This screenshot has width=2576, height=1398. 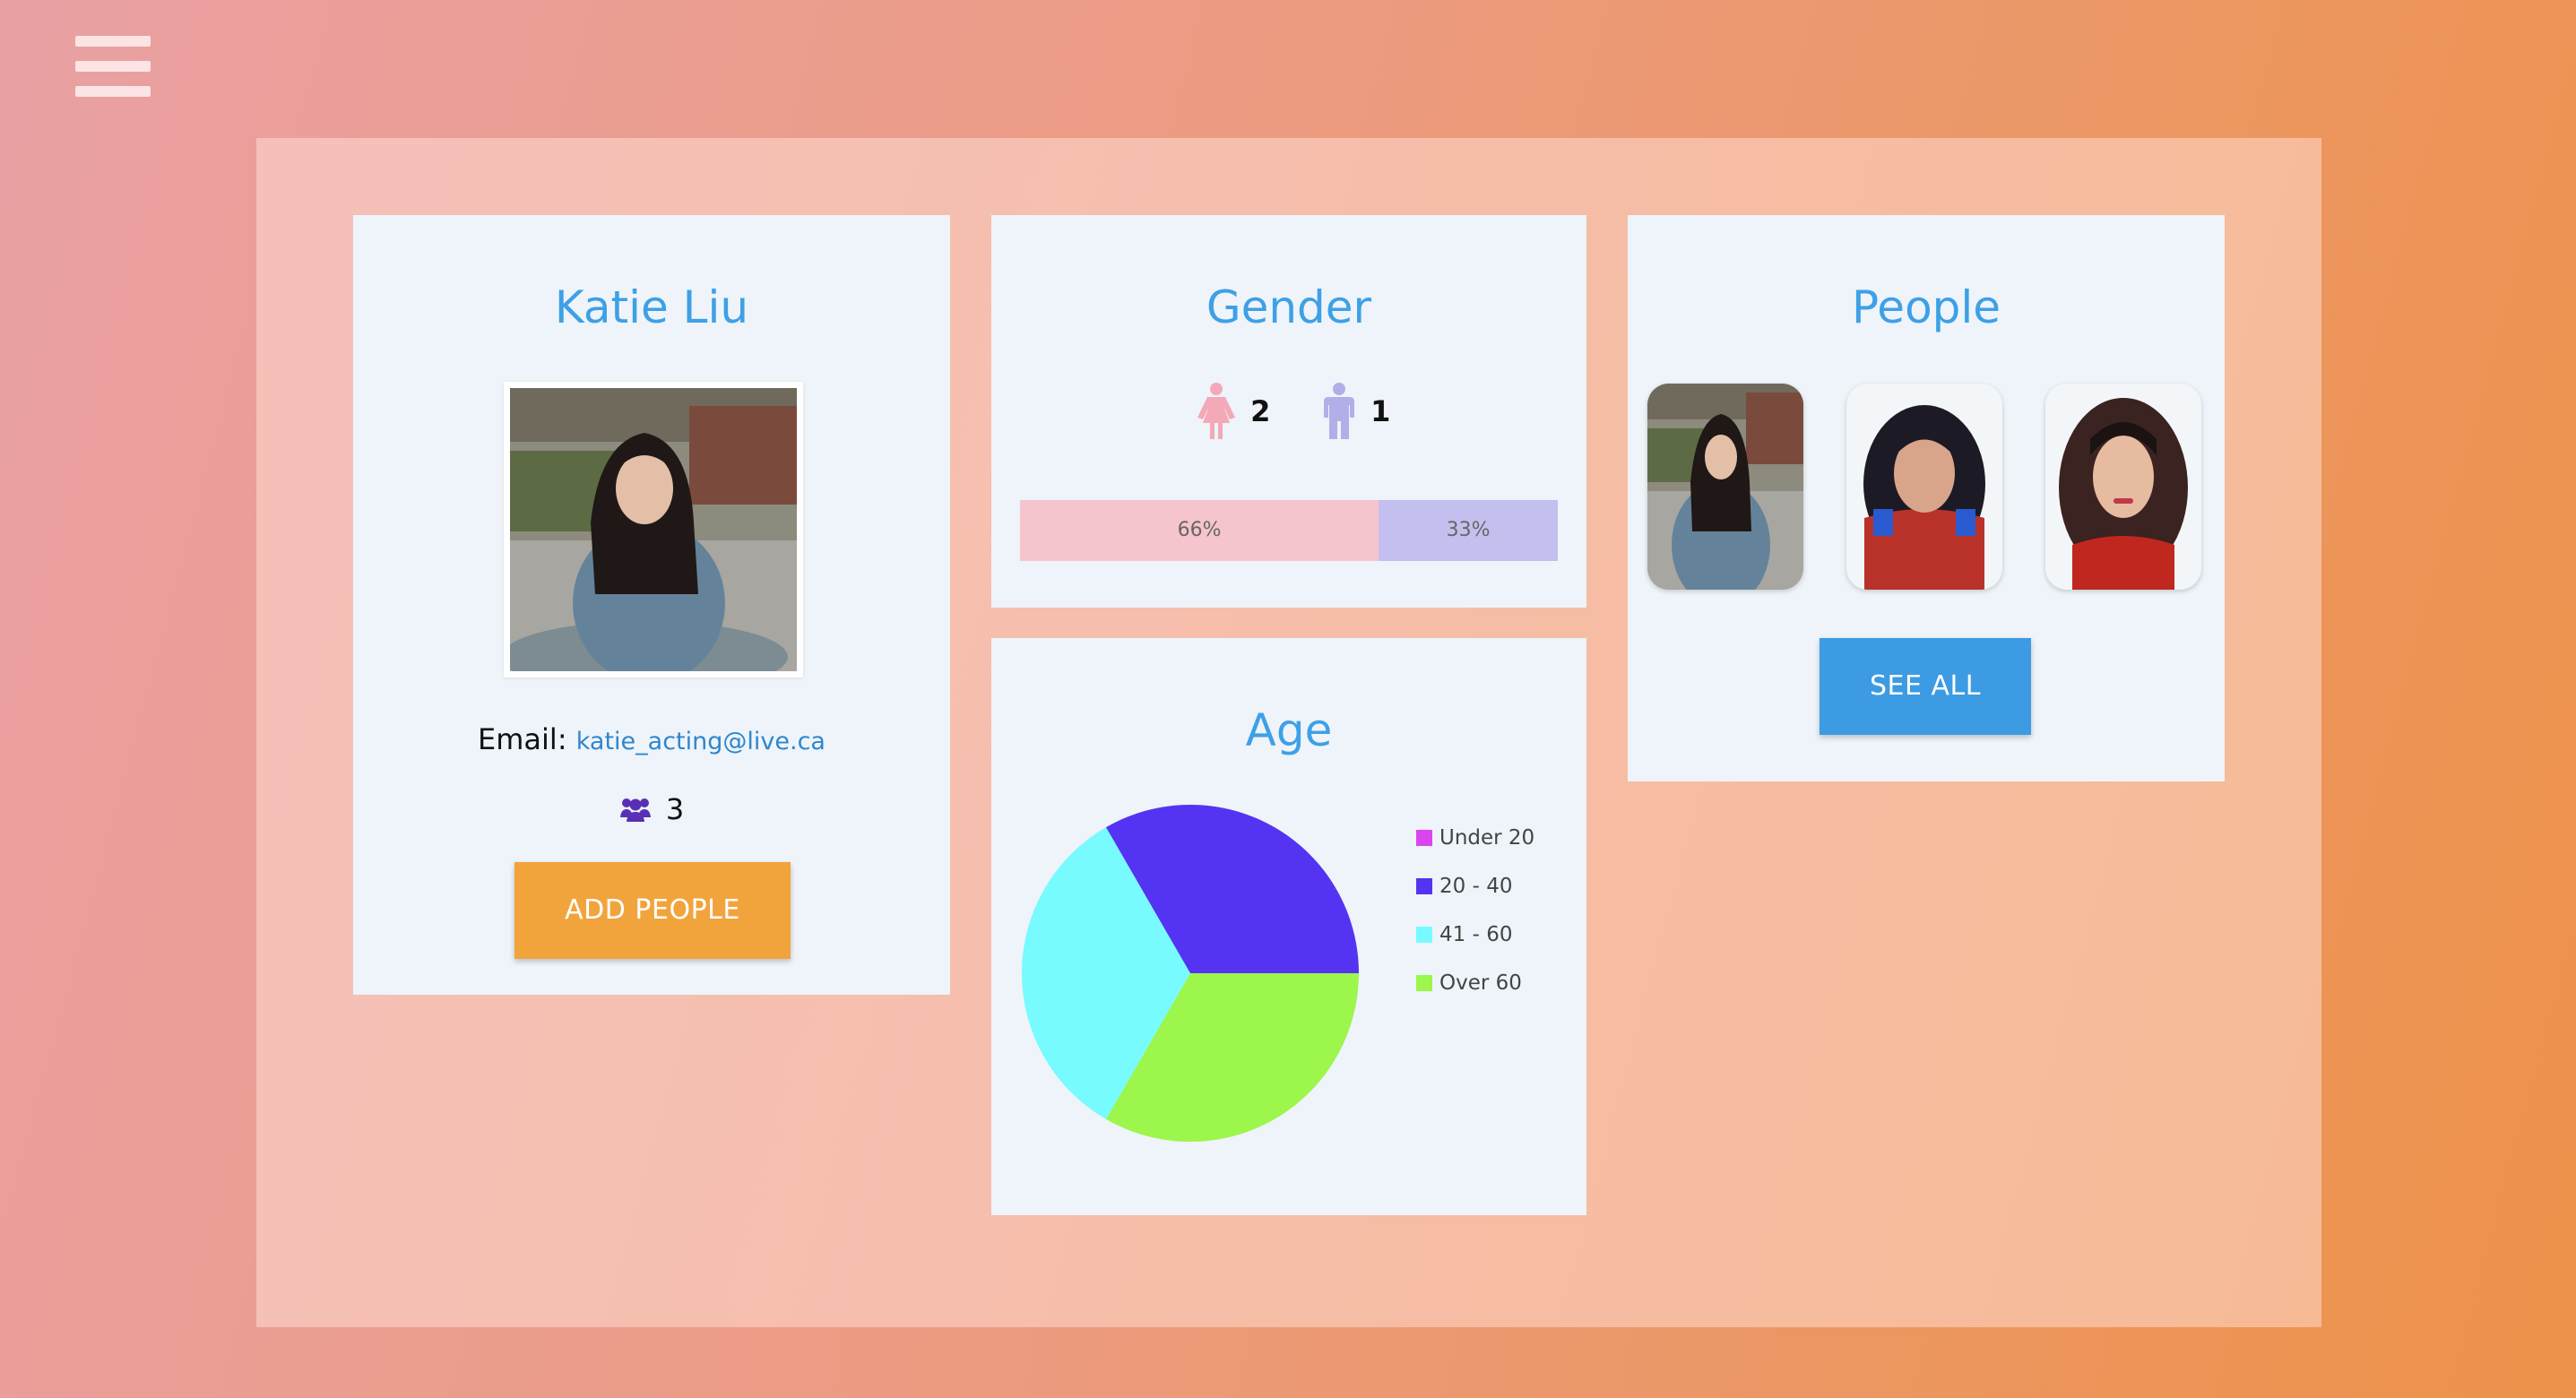 What do you see at coordinates (1289, 307) in the screenshot?
I see `gender-title: Gender` at bounding box center [1289, 307].